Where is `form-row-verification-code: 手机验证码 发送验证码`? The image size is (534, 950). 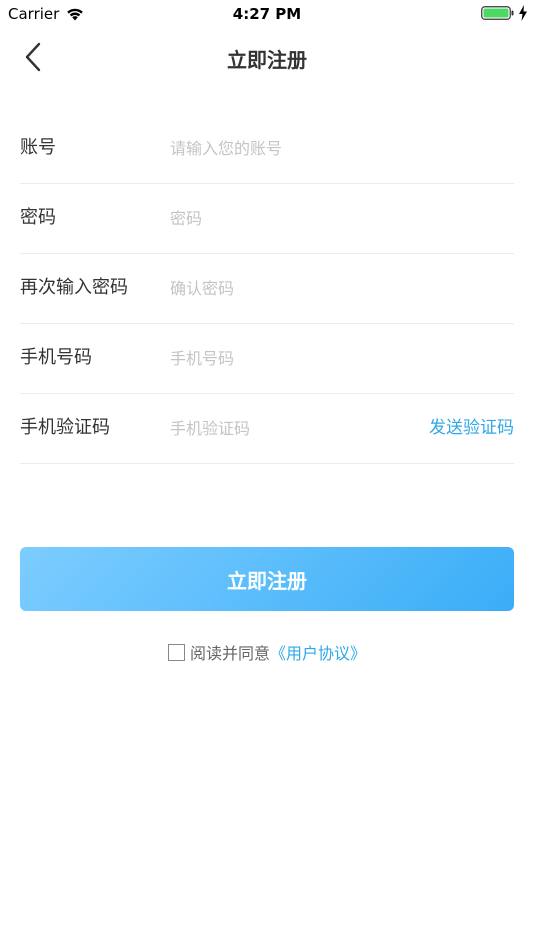 form-row-verification-code: 手机验证码 发送验证码 is located at coordinates (267, 429).